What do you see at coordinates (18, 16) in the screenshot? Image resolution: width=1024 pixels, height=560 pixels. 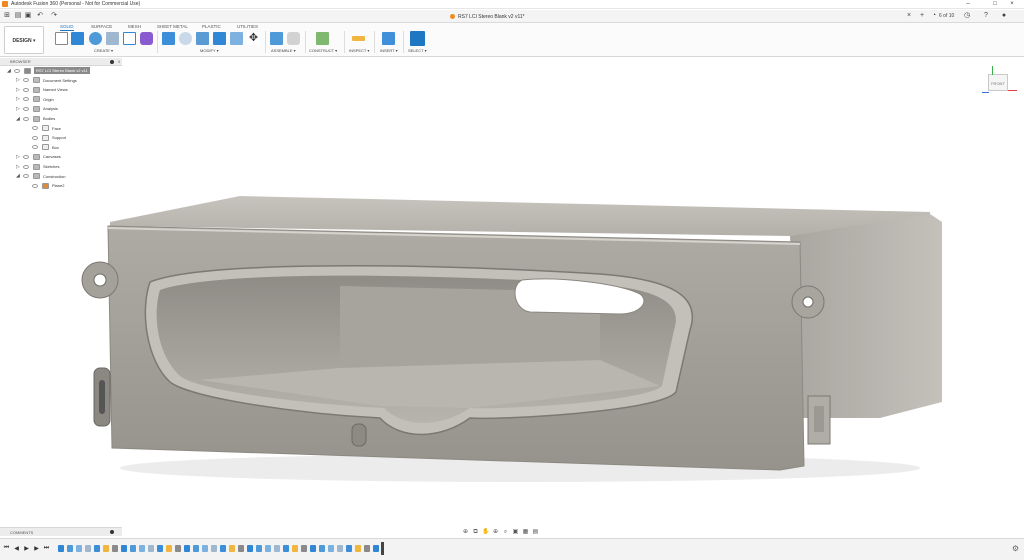 I see `file-menu-icon: ▤` at bounding box center [18, 16].